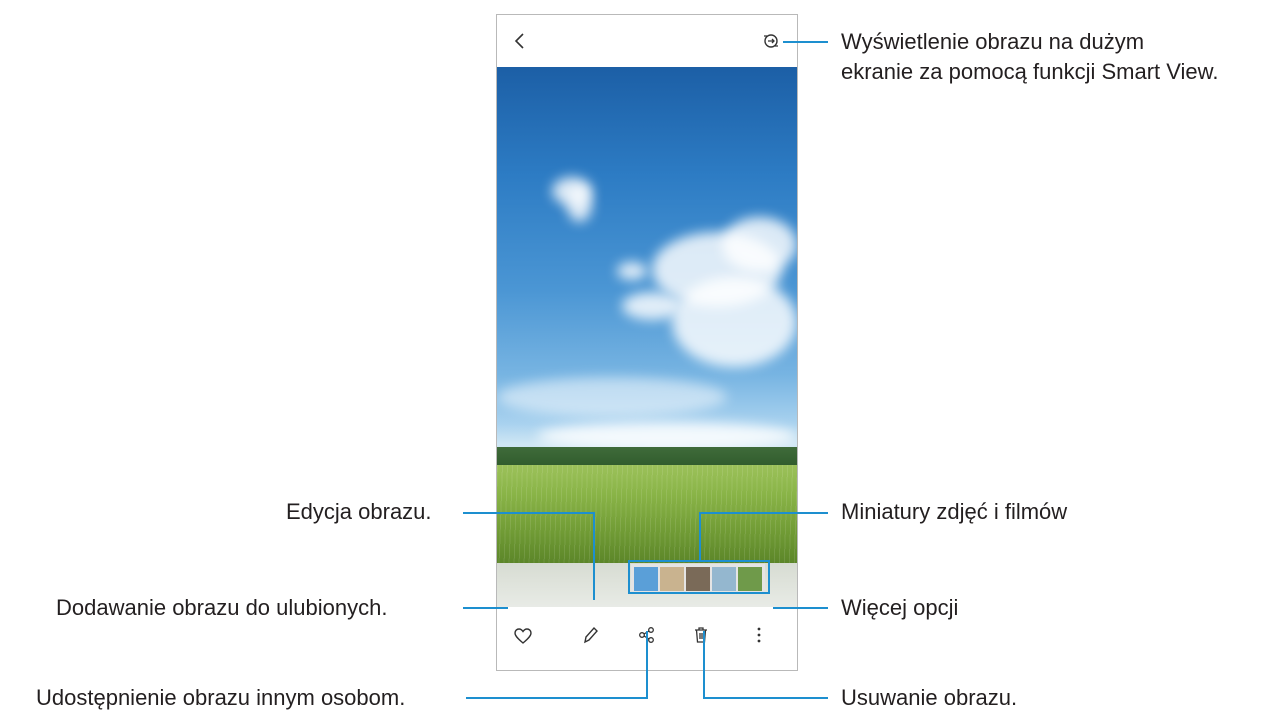 The width and height of the screenshot is (1277, 713). What do you see at coordinates (594, 556) in the screenshot?
I see `callout-line-edit-vertical` at bounding box center [594, 556].